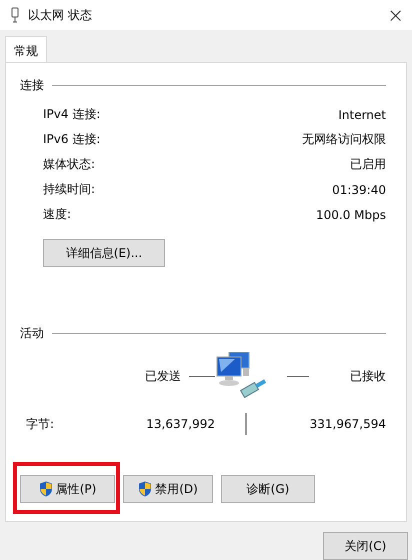 This screenshot has height=560, width=412. What do you see at coordinates (365, 546) in the screenshot?
I see `close-button: 关闭(C)` at bounding box center [365, 546].